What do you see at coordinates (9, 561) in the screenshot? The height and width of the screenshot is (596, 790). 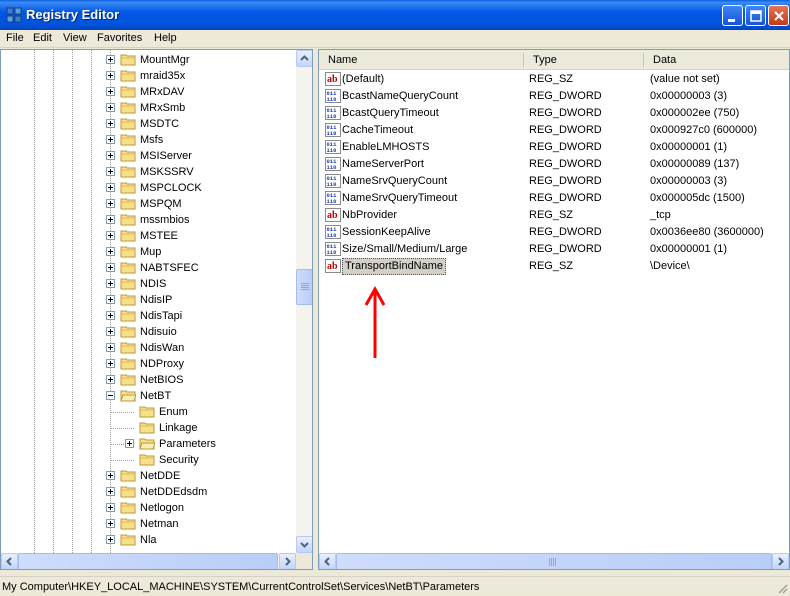 I see `tree-scroll-left-button` at bounding box center [9, 561].